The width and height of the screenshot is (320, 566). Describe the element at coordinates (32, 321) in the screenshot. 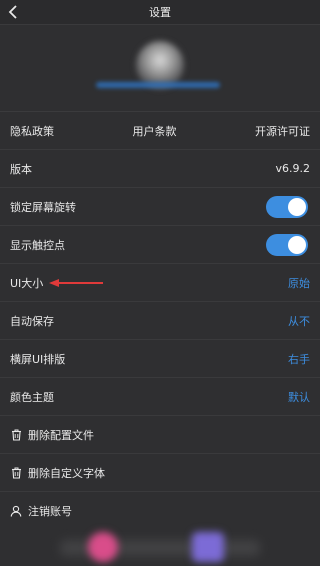

I see `autosave-label: 自动保存` at that location.